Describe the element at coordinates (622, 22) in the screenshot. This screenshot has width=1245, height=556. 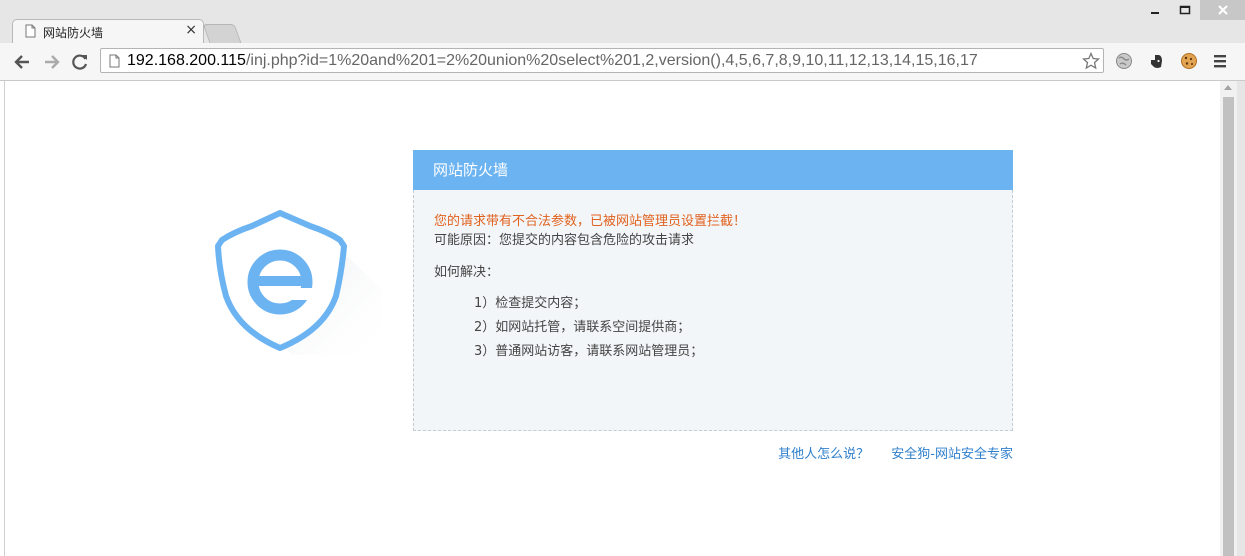
I see `browser-titlebar: 网站防火墙 ×` at that location.